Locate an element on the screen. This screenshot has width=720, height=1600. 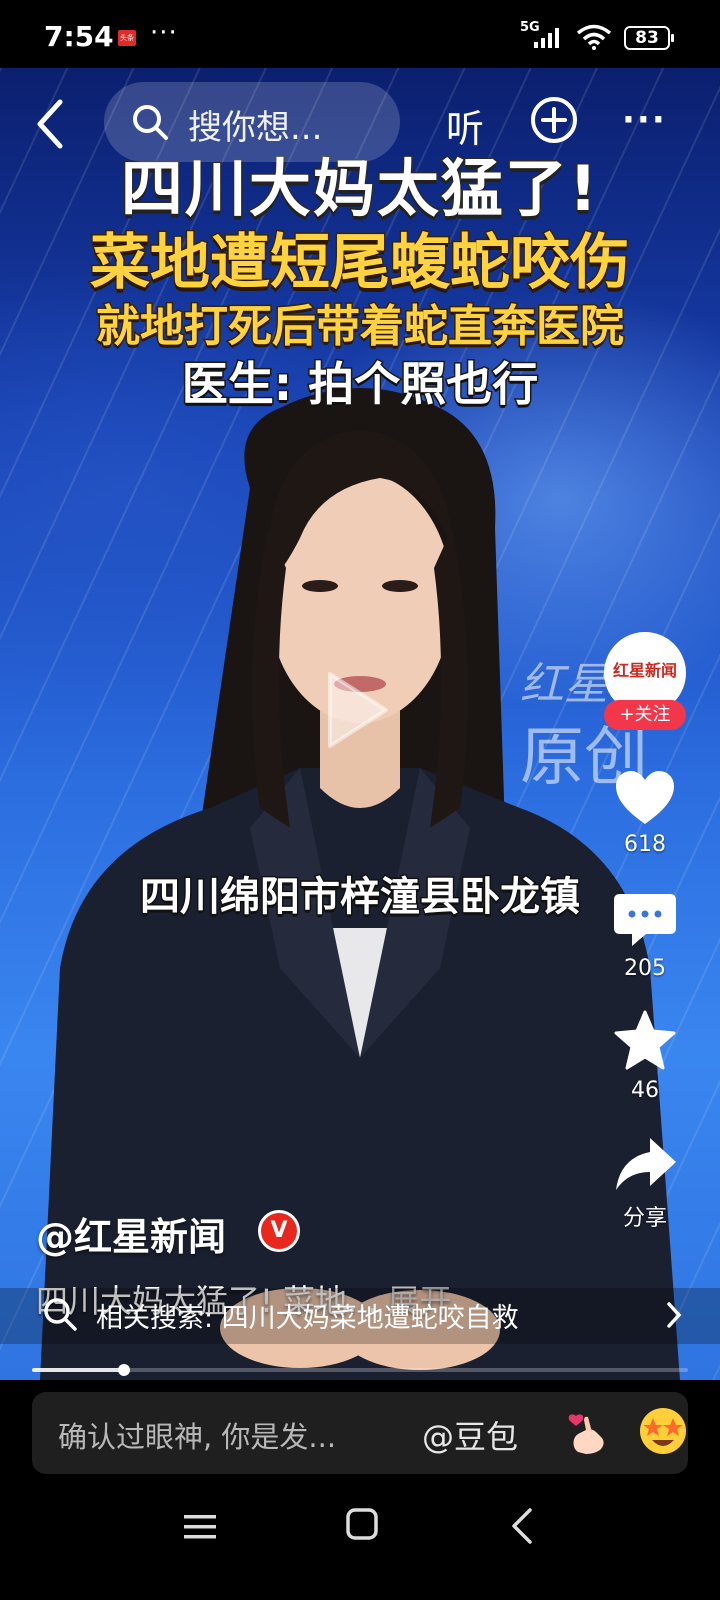
avatar-logo-text: 红星新闻 is located at coordinates (644, 670).